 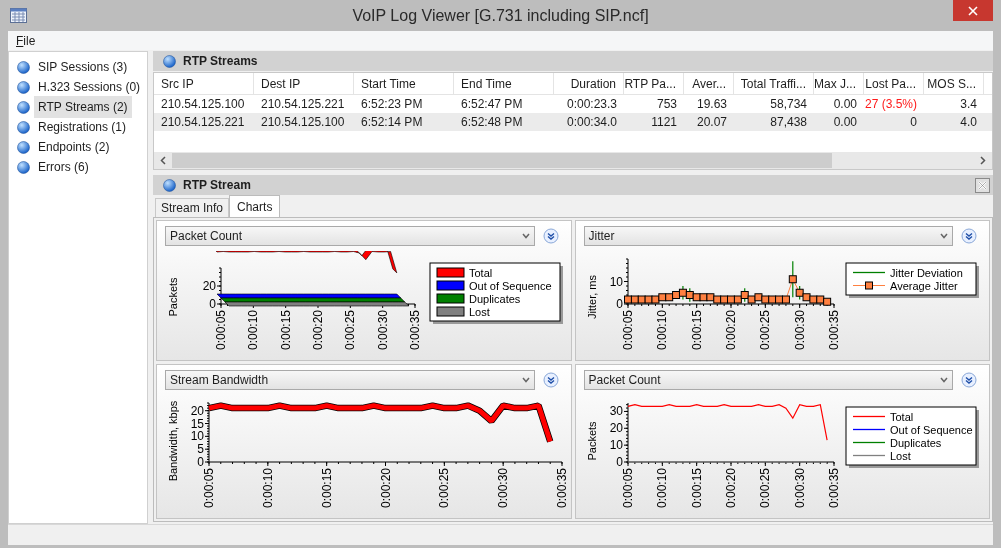 I want to click on table-cell-text: 1121, so click(x=664, y=122).